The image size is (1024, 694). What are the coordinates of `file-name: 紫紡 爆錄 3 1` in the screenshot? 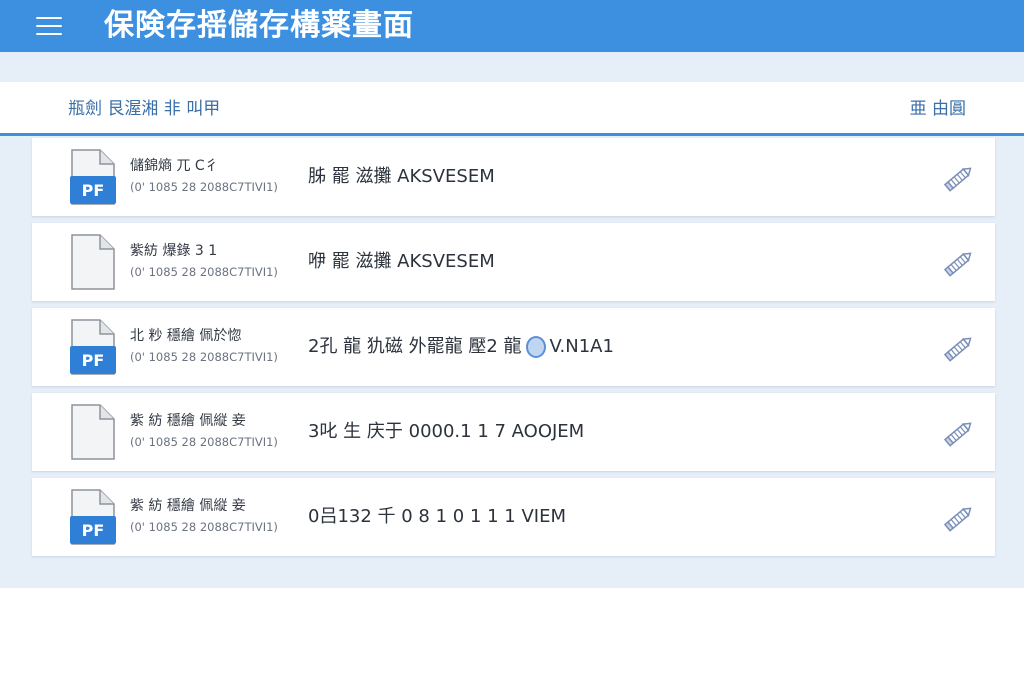 It's located at (174, 251).